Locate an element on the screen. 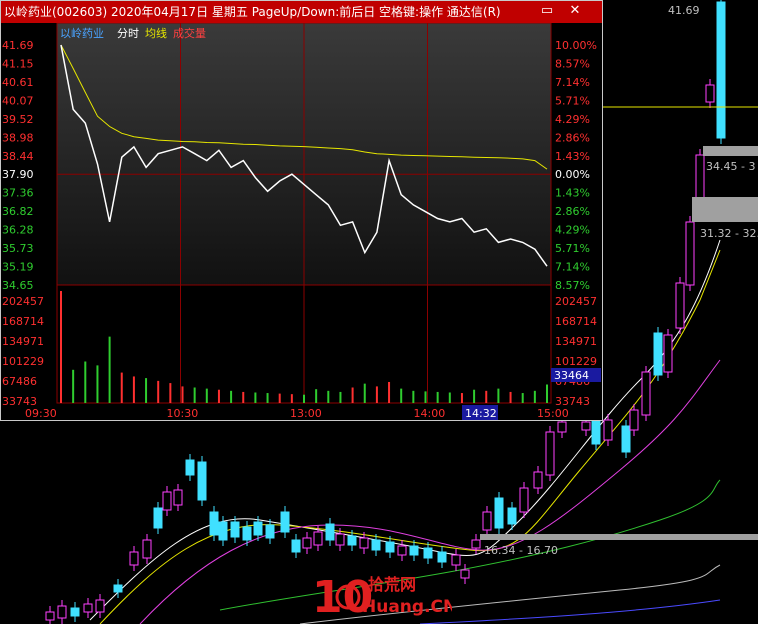 Image resolution: width=758 pixels, height=624 pixels. legend-avg-line: 均线 is located at coordinates (156, 33).